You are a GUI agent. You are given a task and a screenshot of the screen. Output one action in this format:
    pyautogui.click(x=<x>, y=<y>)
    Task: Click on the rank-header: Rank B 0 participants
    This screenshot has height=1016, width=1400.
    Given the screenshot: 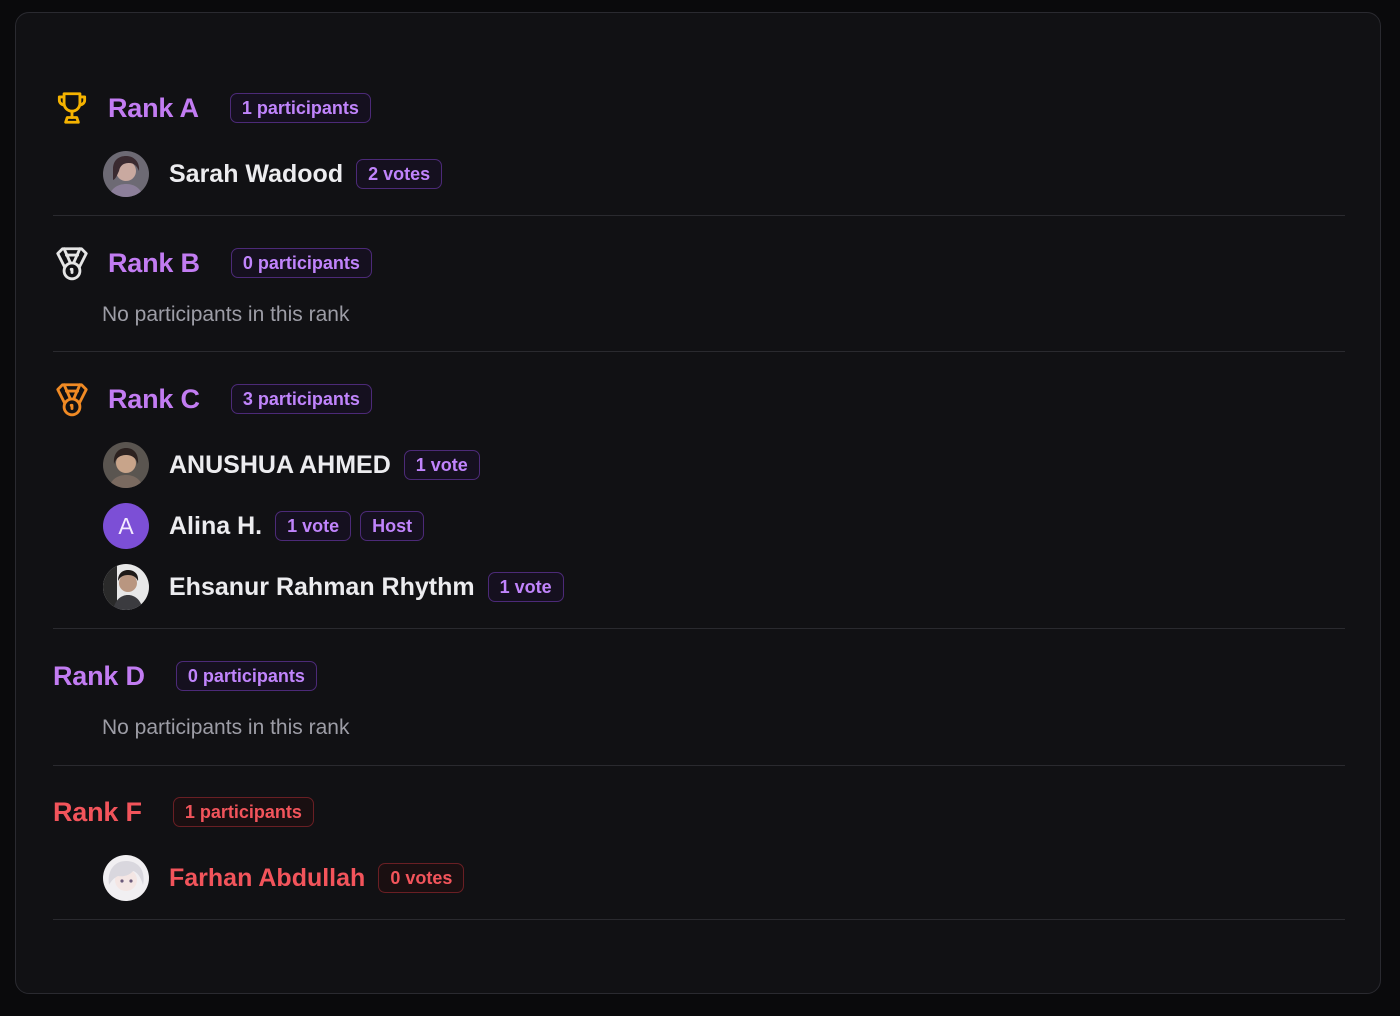 What is the action you would take?
    pyautogui.click(x=699, y=263)
    